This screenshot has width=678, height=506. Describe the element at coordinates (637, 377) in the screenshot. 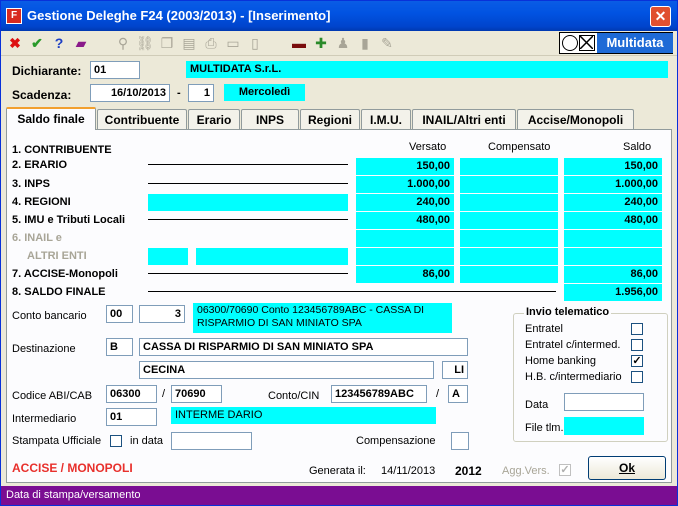

I see `hb-intermediario-checkbox` at that location.